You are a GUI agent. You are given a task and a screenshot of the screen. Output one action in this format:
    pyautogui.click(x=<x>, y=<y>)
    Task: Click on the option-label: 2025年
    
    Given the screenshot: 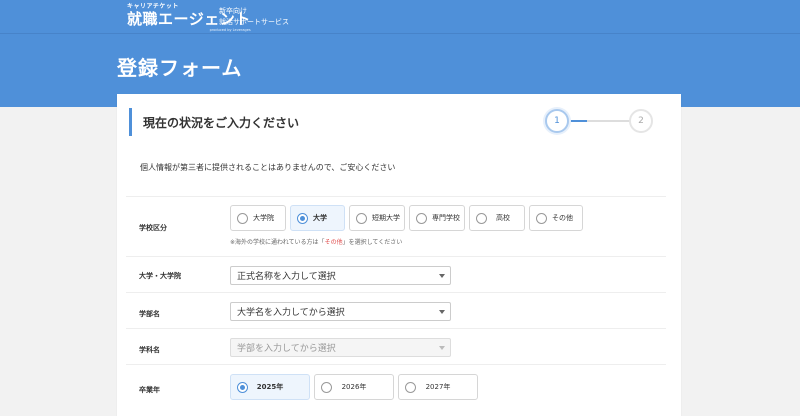 What is the action you would take?
    pyautogui.click(x=270, y=387)
    